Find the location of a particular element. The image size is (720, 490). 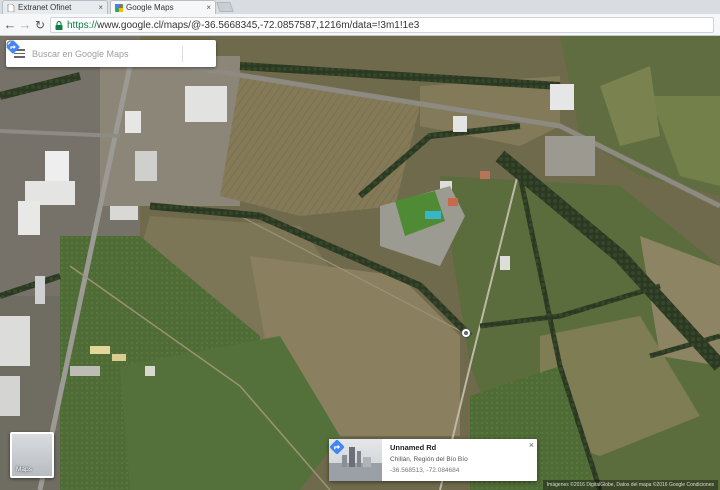

reload-icon: ↻ is located at coordinates (40, 25).